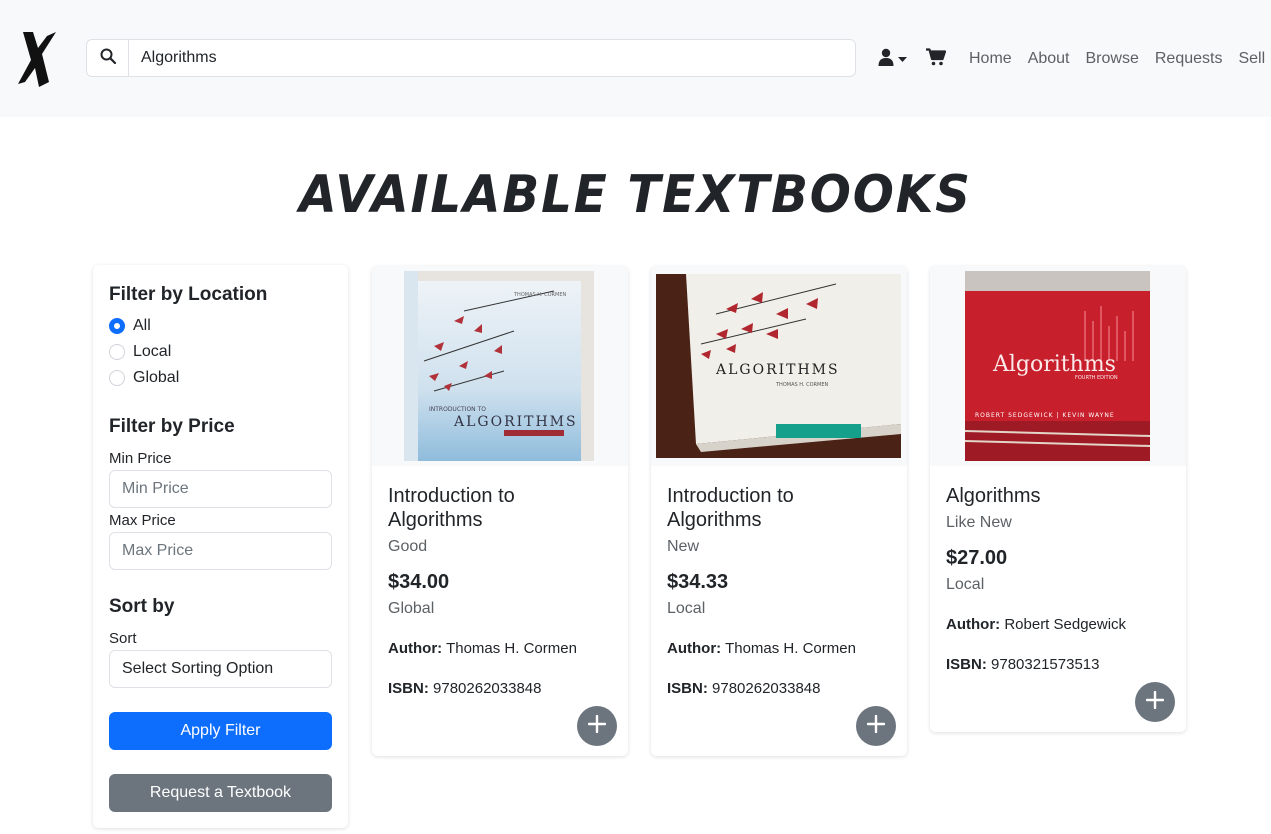 The width and height of the screenshot is (1271, 834). What do you see at coordinates (408, 546) in the screenshot?
I see `book-condition: Good` at bounding box center [408, 546].